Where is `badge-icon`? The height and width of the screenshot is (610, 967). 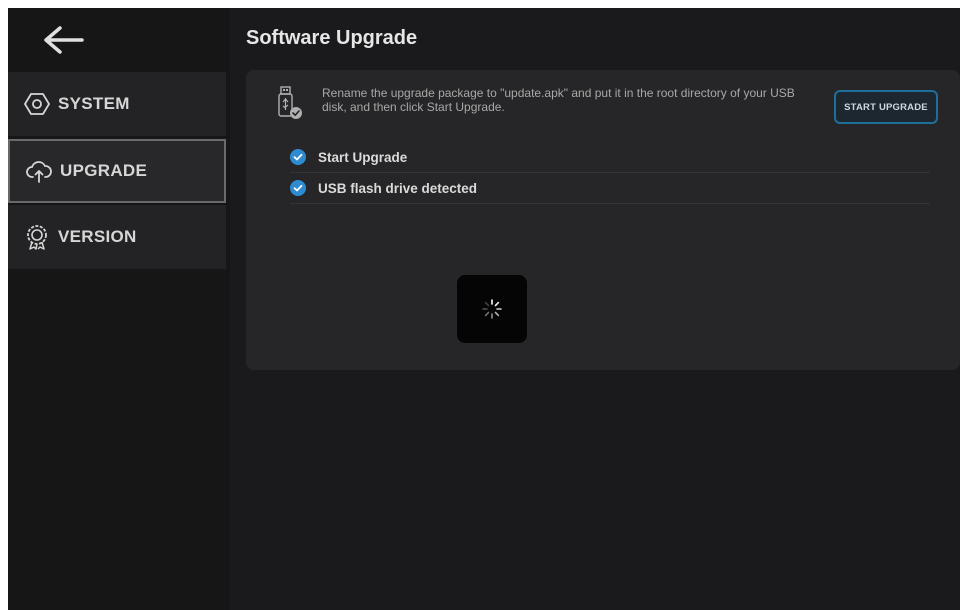 badge-icon is located at coordinates (37, 237).